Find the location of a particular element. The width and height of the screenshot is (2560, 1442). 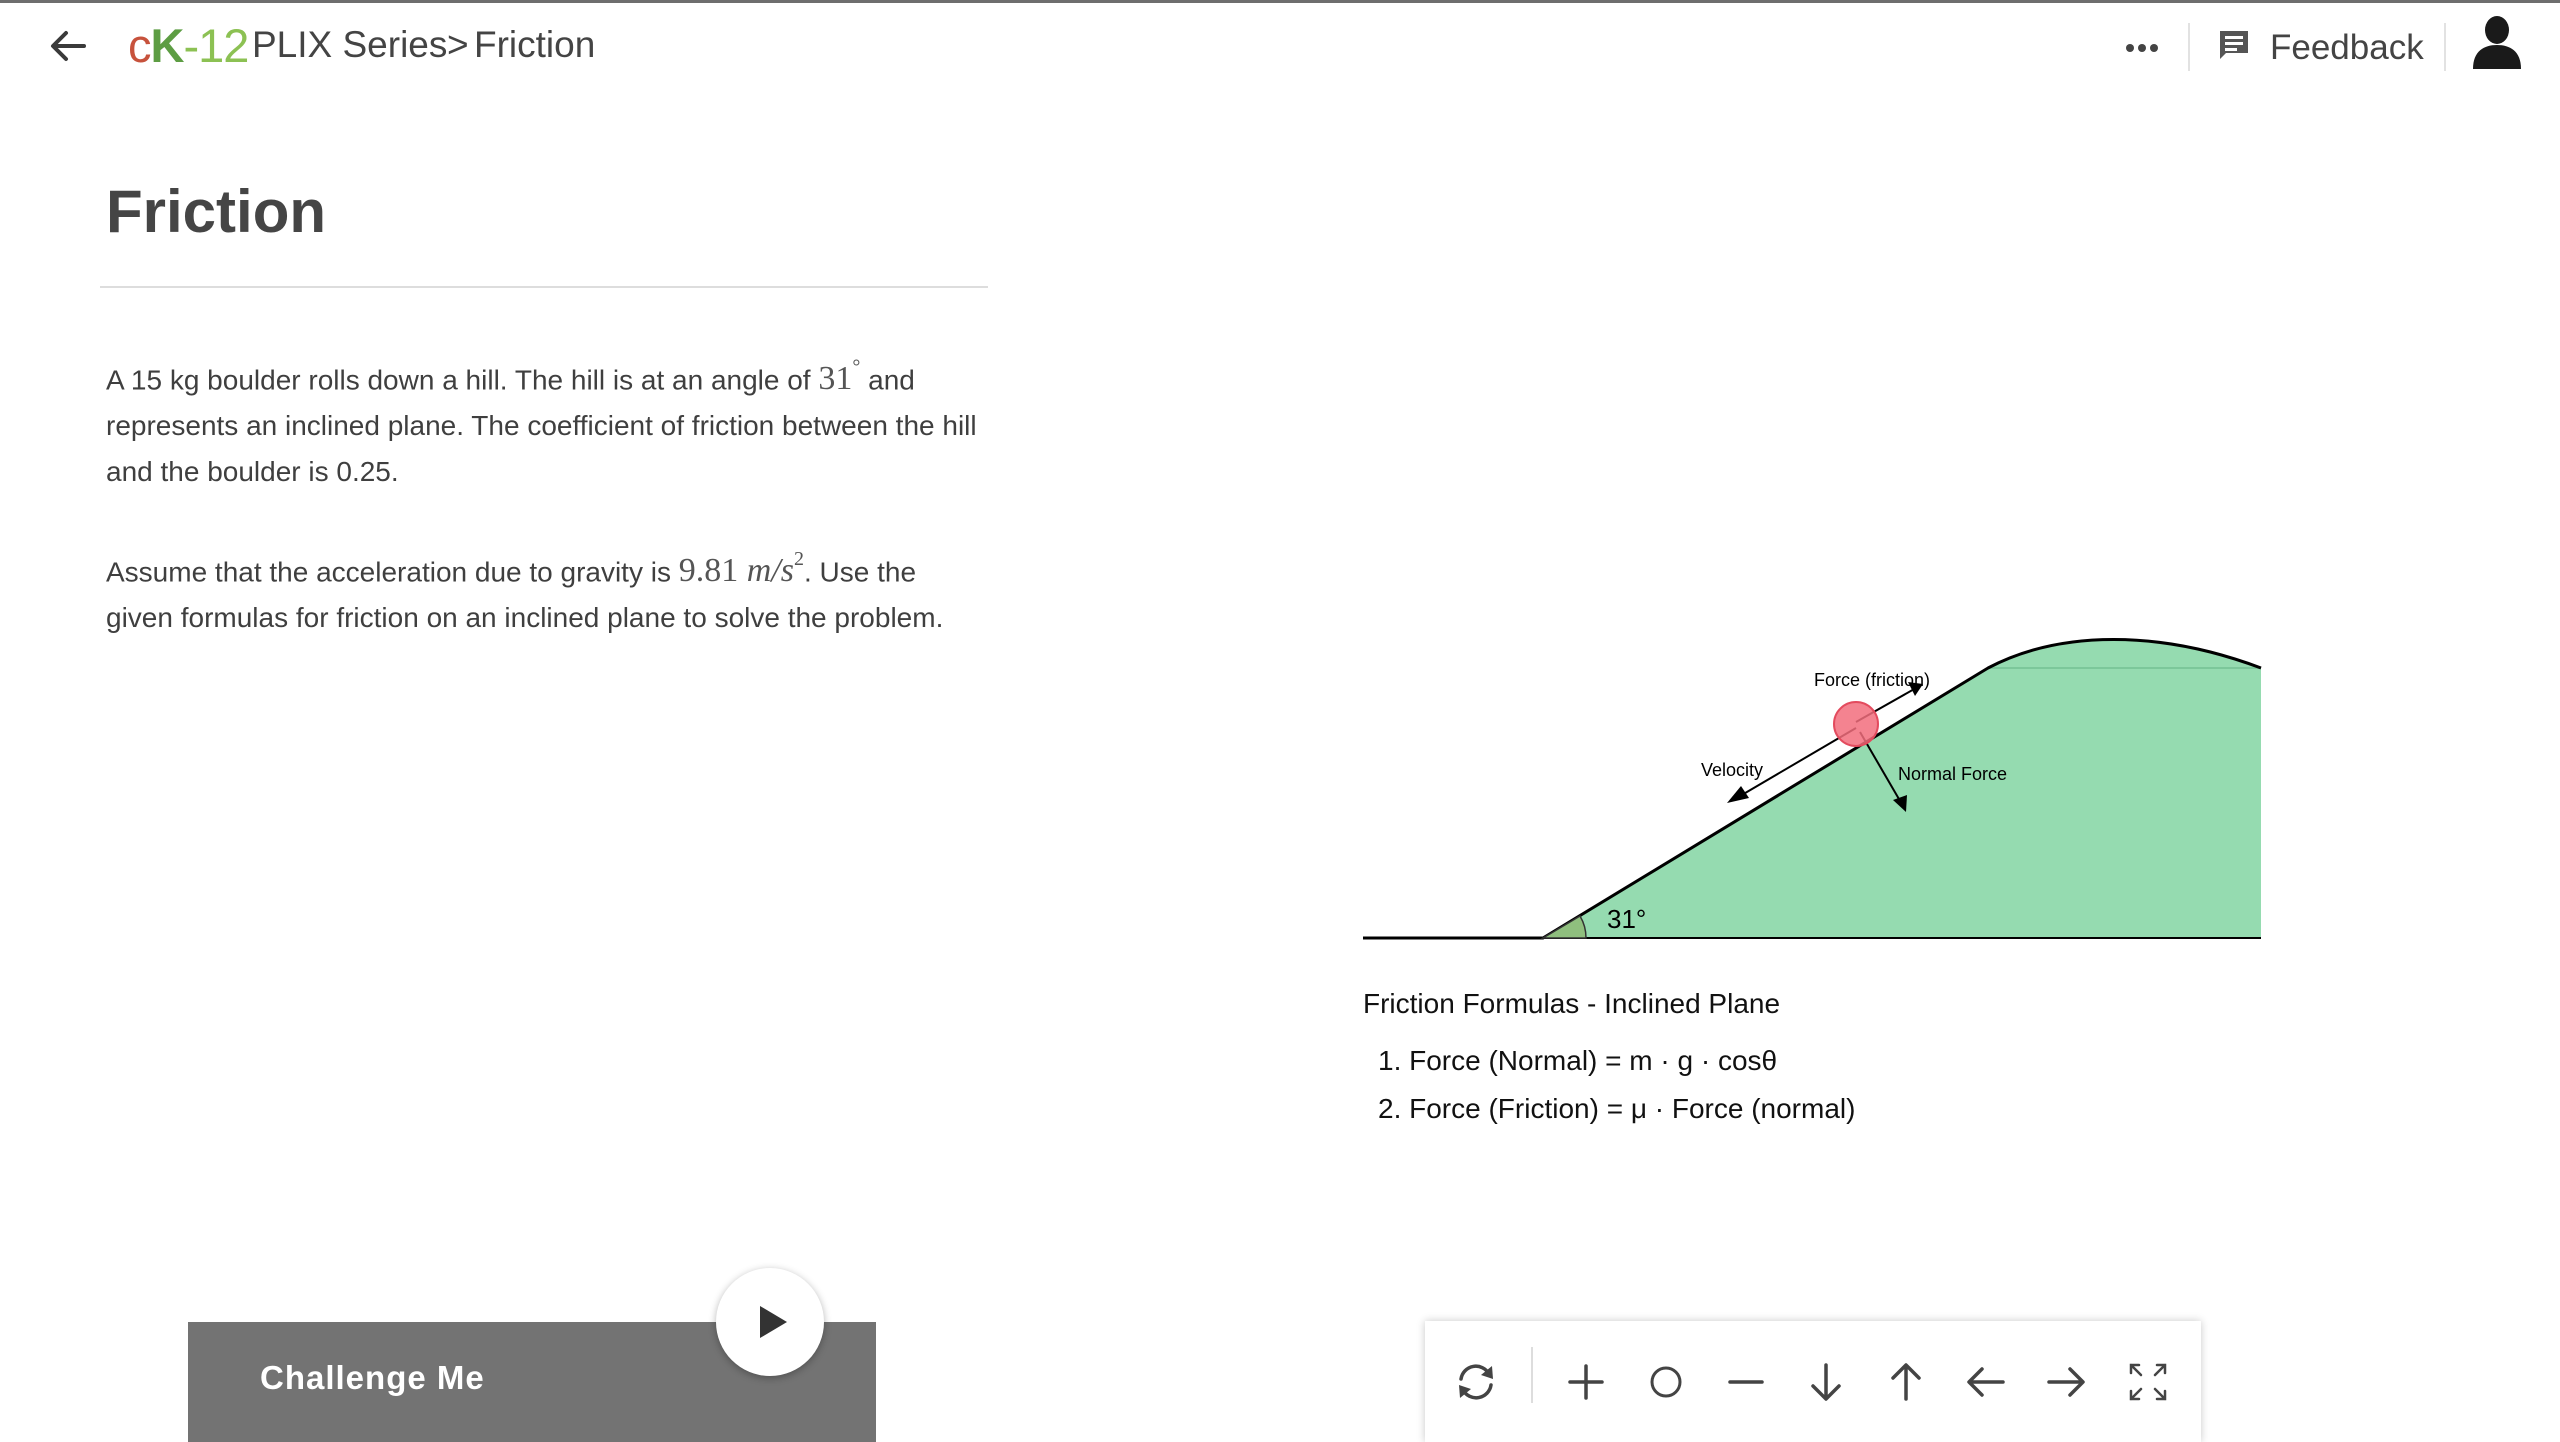

pan-left-button is located at coordinates (1986, 1382).